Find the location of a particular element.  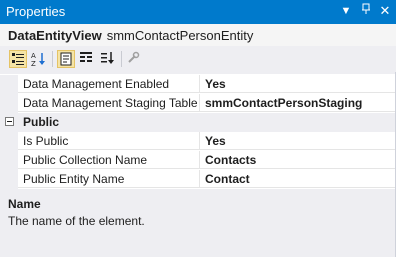

property-name: Data Management Staging Table is located at coordinates (108, 103).